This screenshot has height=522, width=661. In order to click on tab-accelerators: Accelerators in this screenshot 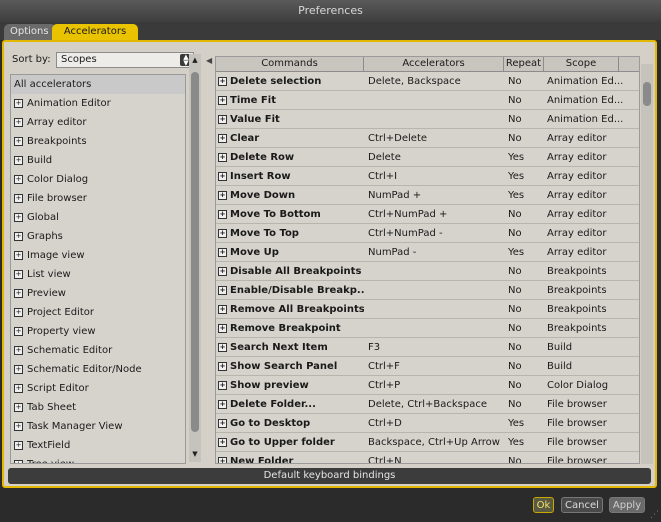, I will do `click(95, 32)`.